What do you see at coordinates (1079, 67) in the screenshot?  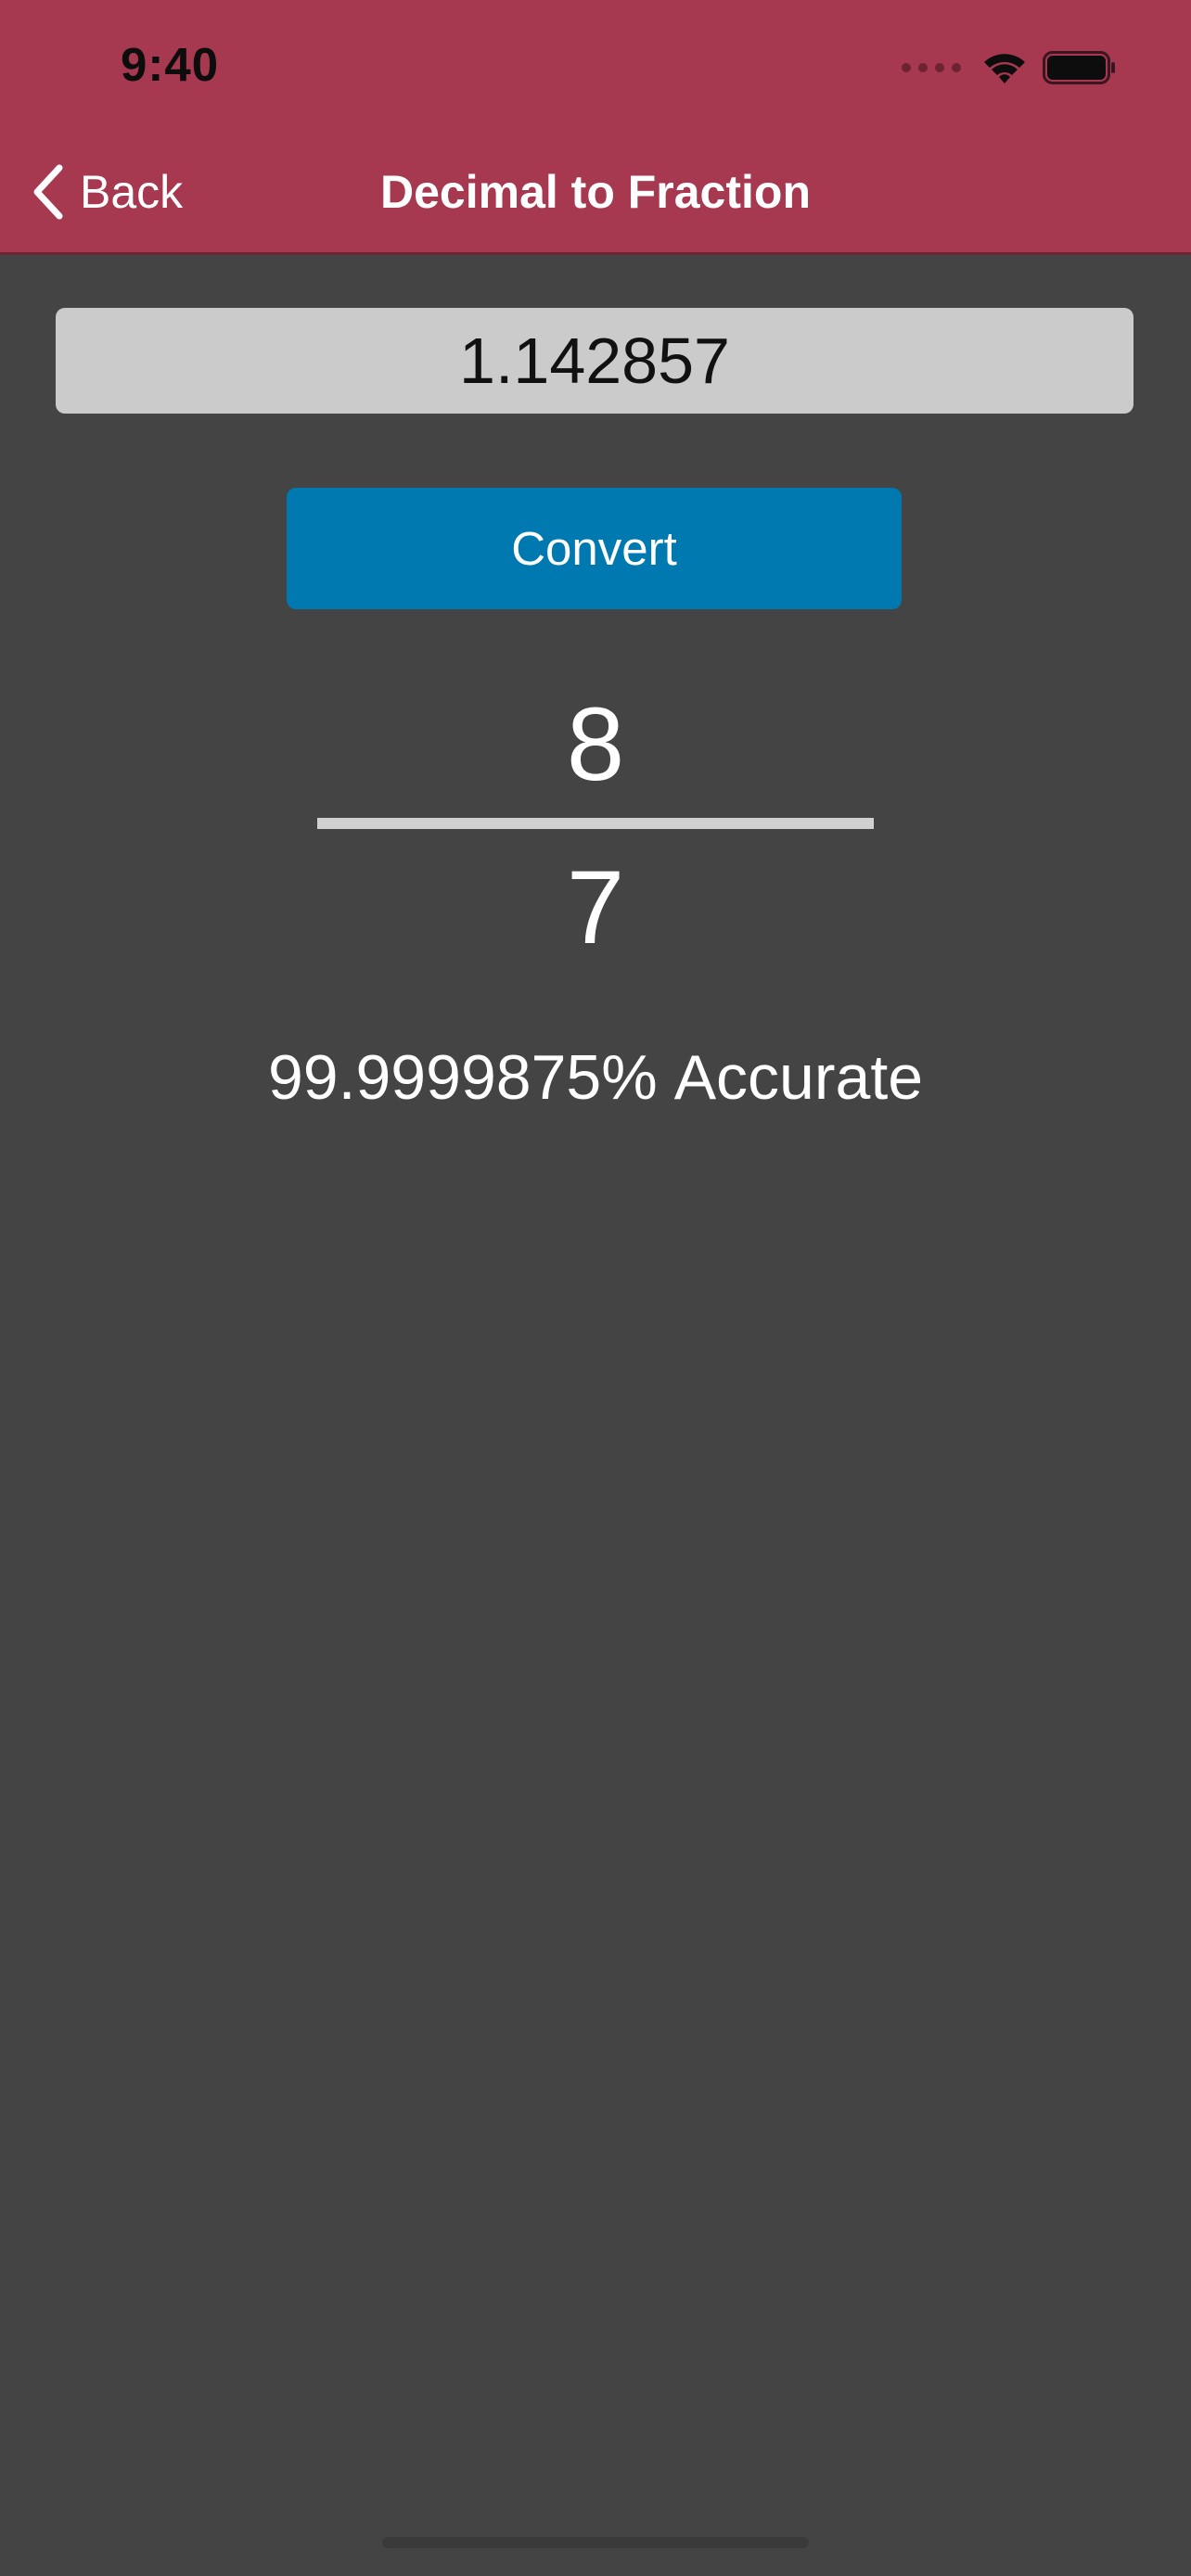 I see `battery-icon` at bounding box center [1079, 67].